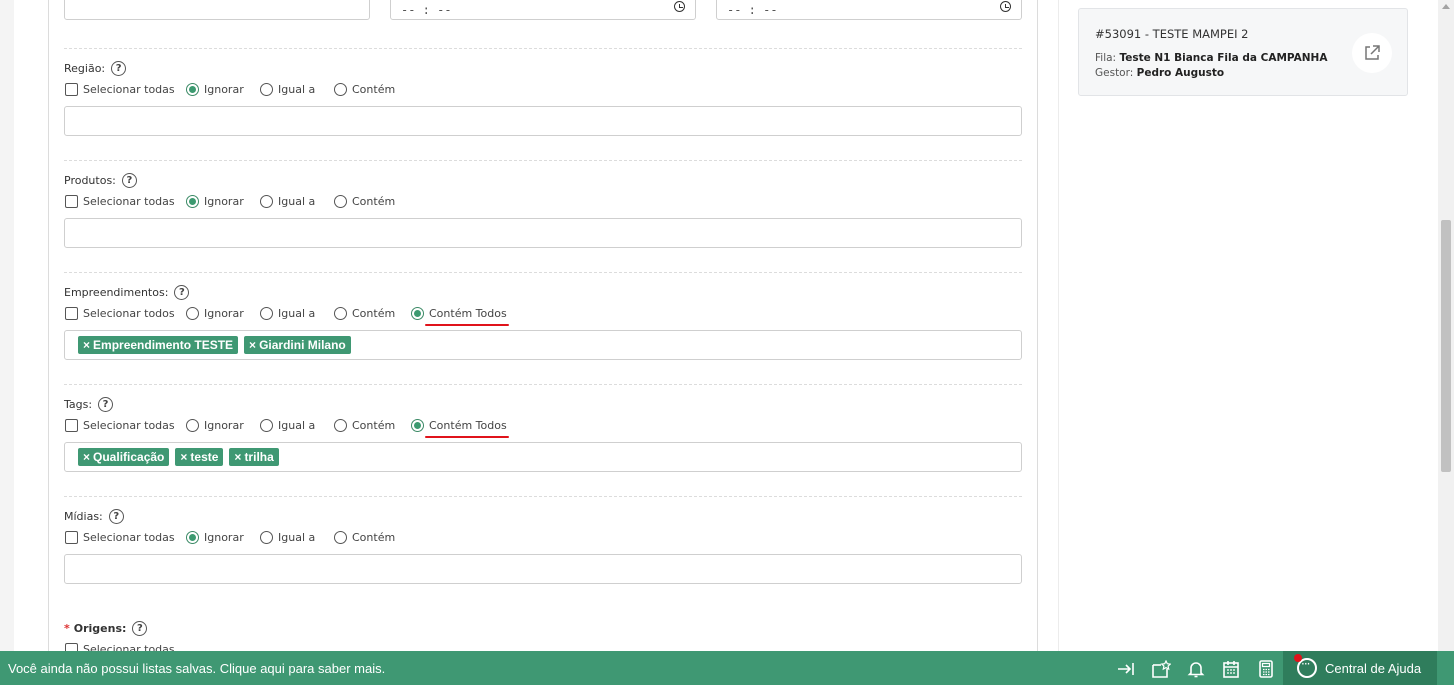 The image size is (1454, 685). I want to click on page-scrollbar, so click(1446, 325).